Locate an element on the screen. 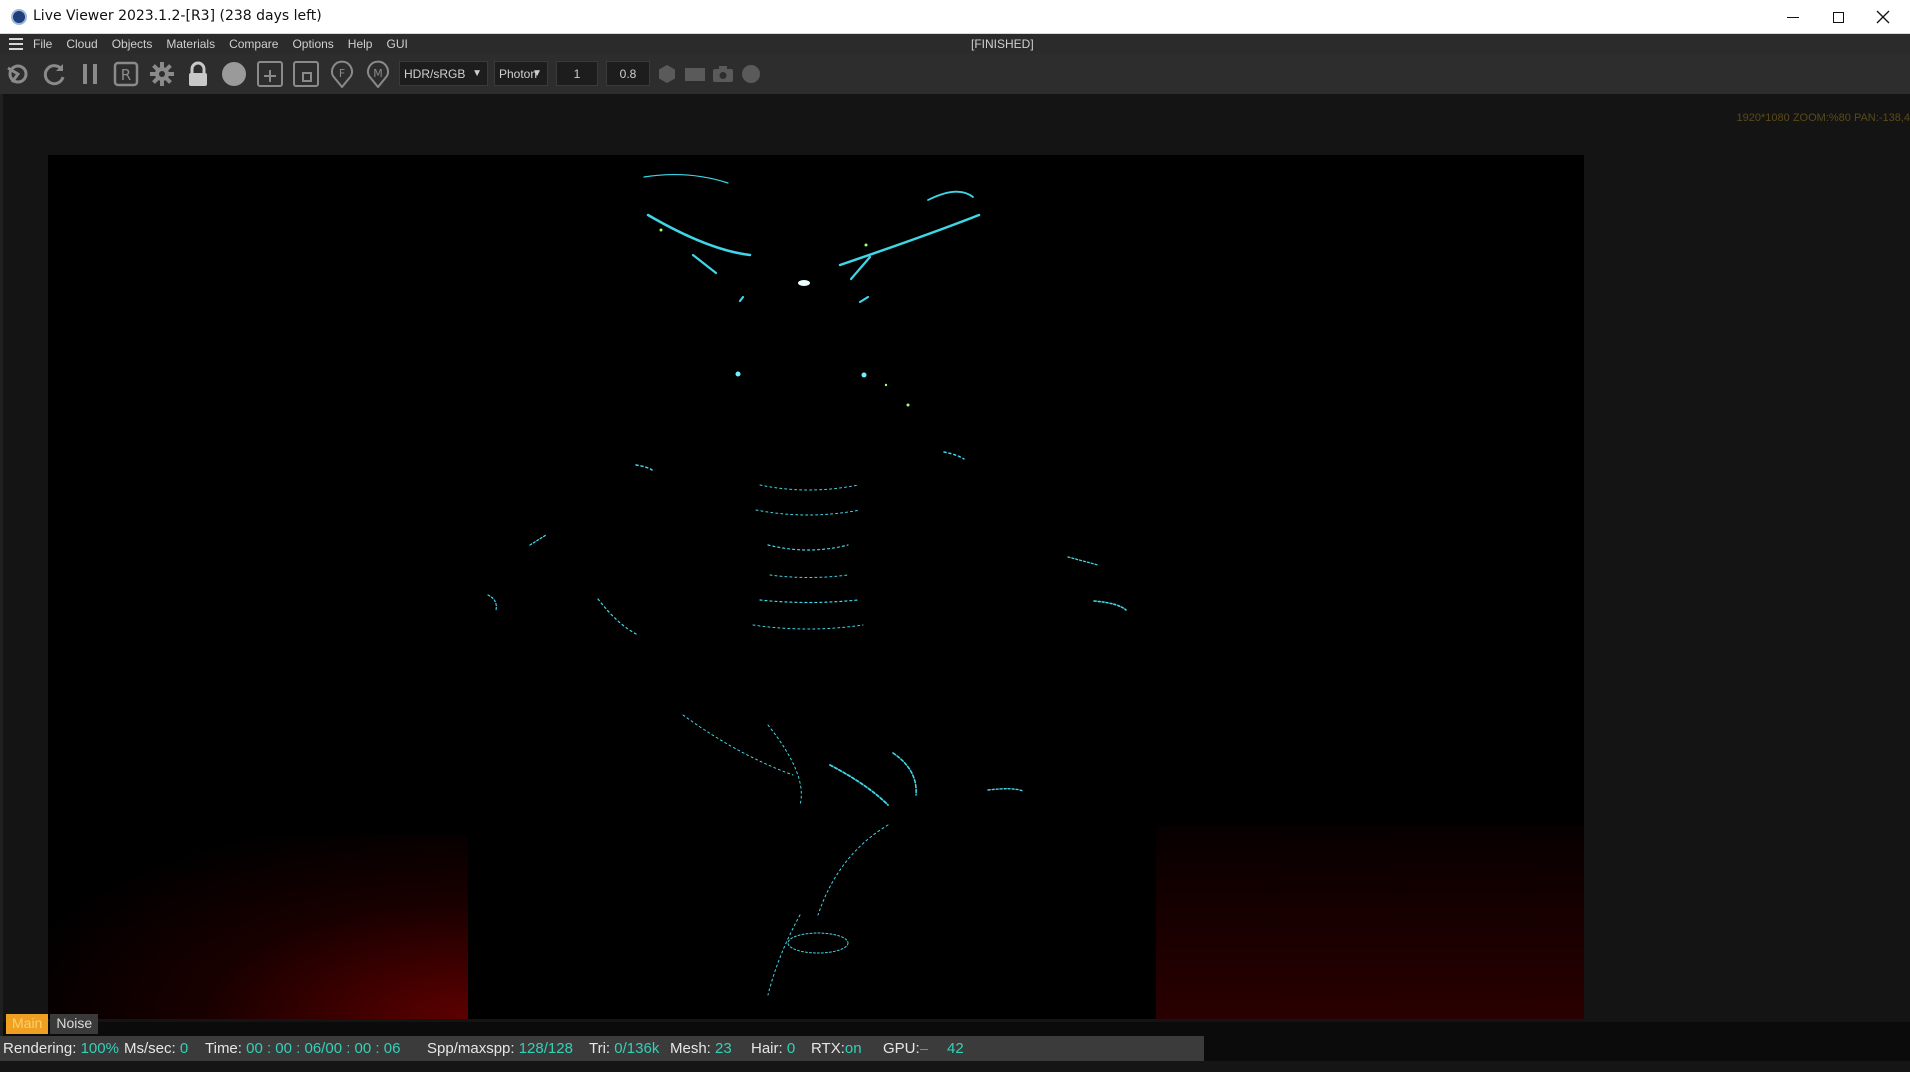  maximize-icon is located at coordinates (1838, 17).